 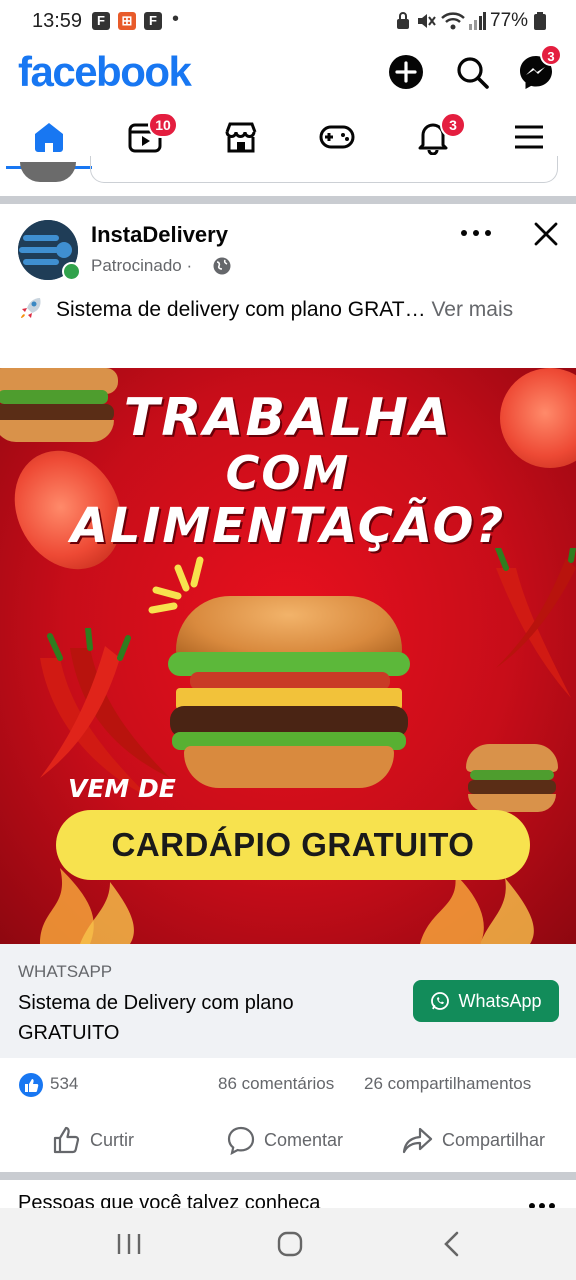 What do you see at coordinates (509, 20) in the screenshot?
I see `battery-percent: 77%` at bounding box center [509, 20].